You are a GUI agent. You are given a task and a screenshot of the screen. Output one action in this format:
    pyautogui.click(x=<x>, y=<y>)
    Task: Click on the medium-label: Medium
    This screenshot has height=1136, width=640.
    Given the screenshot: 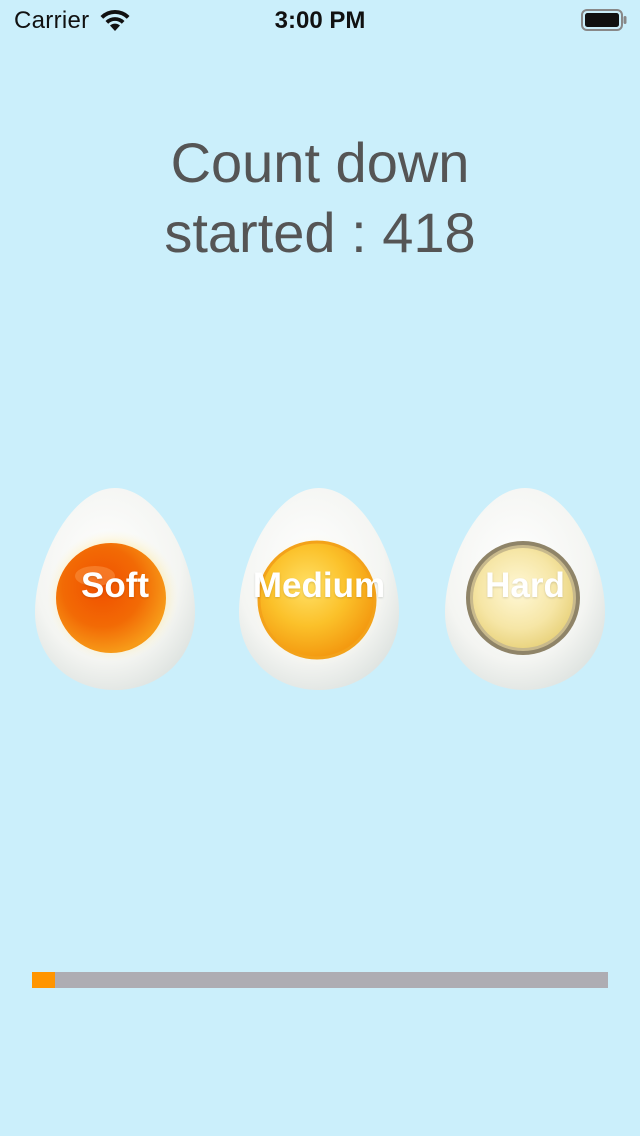 What is the action you would take?
    pyautogui.click(x=319, y=585)
    